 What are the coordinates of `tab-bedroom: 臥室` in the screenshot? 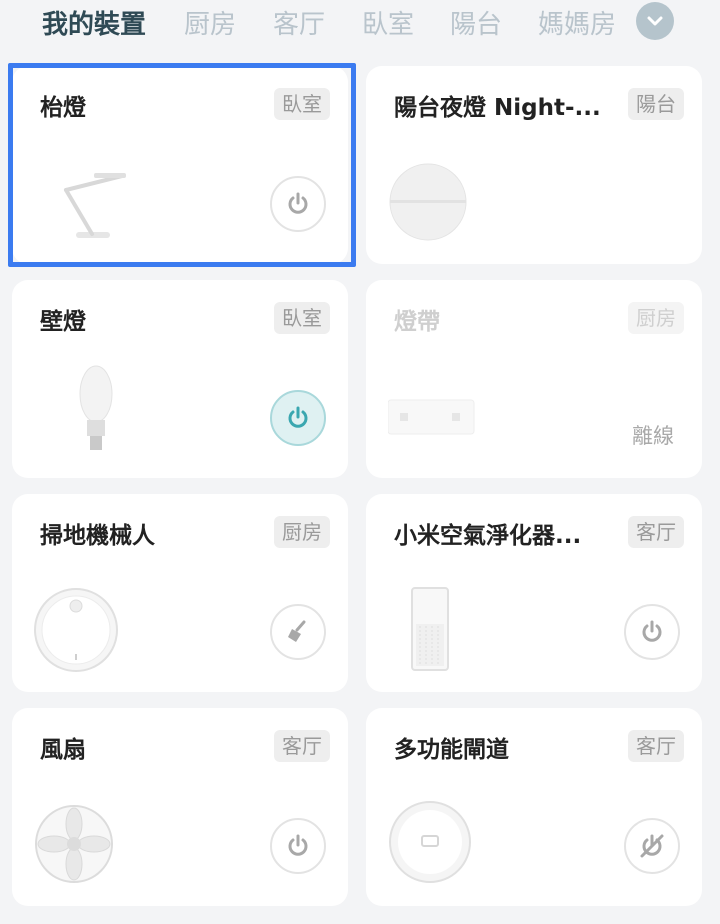 It's located at (388, 22).